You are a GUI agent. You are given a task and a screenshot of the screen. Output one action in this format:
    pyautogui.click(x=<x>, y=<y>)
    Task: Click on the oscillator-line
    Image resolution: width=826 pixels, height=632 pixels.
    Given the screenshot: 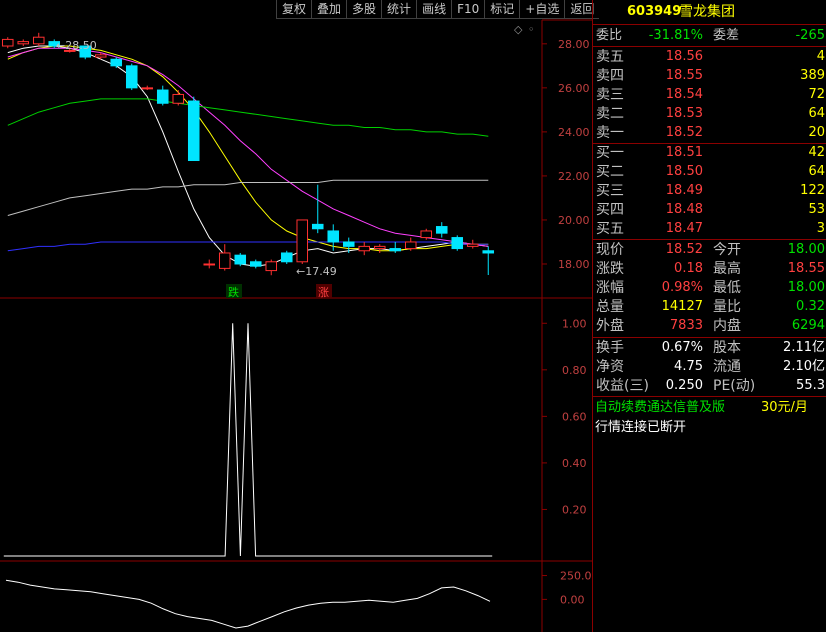 What is the action you would take?
    pyautogui.click(x=248, y=604)
    